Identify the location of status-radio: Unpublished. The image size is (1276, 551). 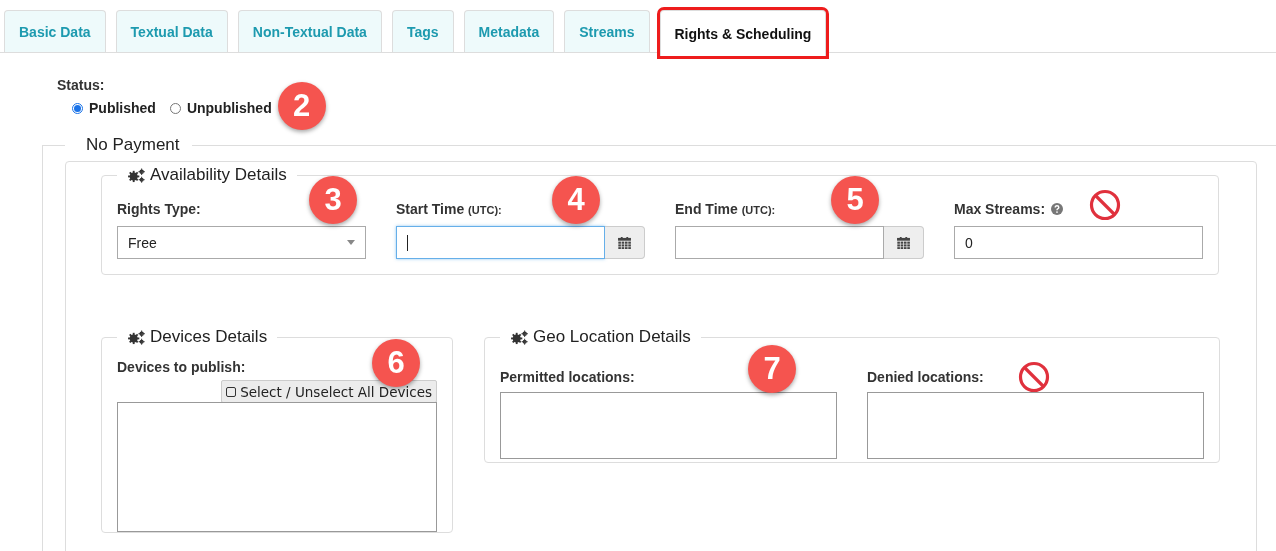
(220, 108).